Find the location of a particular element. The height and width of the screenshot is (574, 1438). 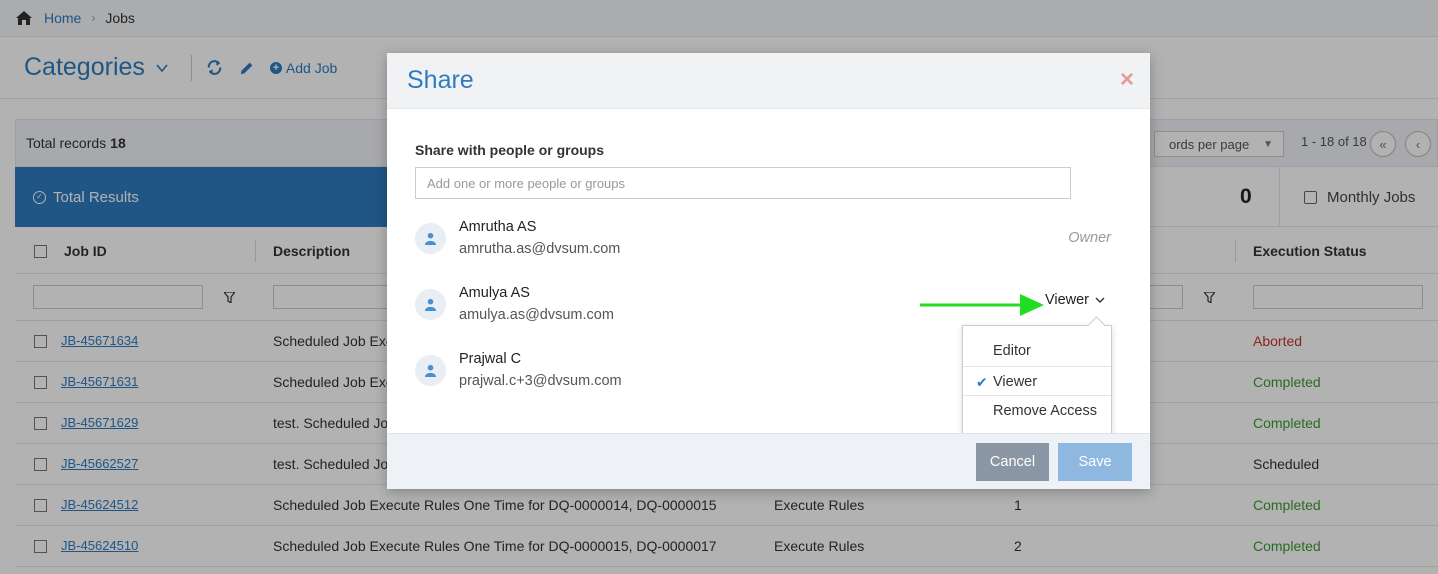

dropdown-item-remove-access: Remove Access is located at coordinates (1037, 411).